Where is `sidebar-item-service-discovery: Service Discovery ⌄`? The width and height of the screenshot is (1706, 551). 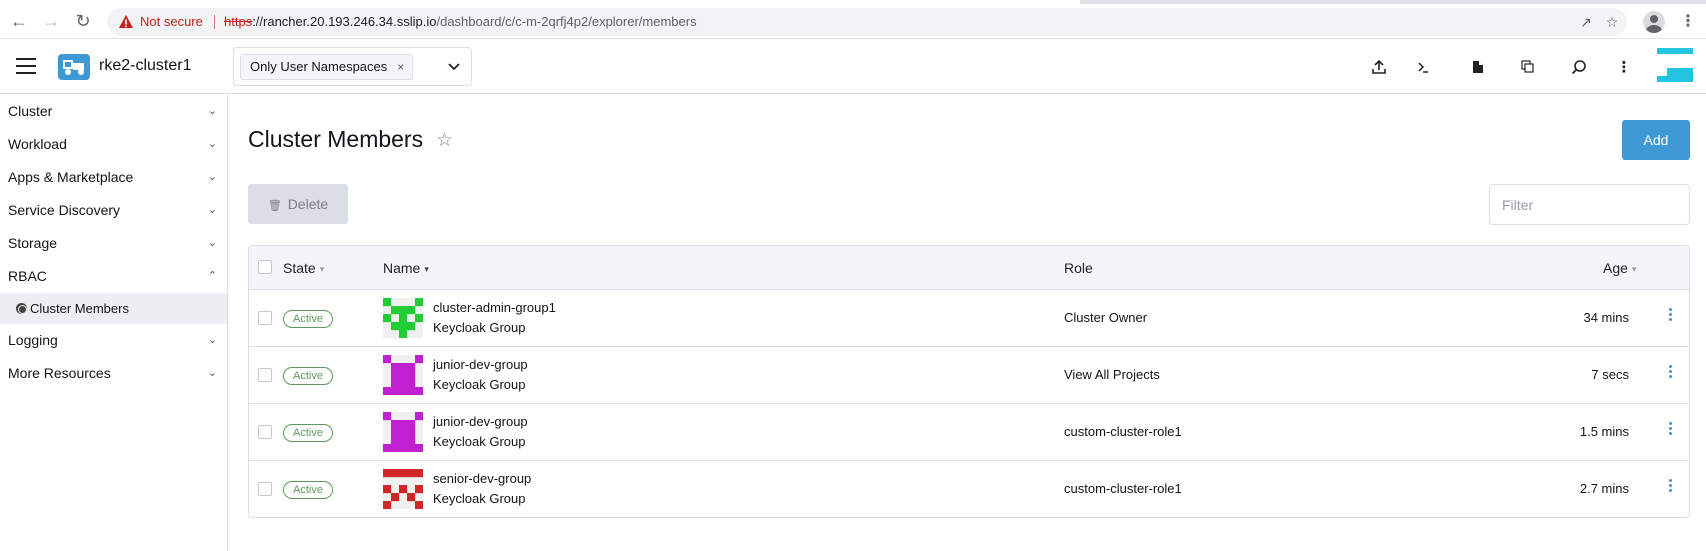 sidebar-item-service-discovery: Service Discovery ⌄ is located at coordinates (113, 210).